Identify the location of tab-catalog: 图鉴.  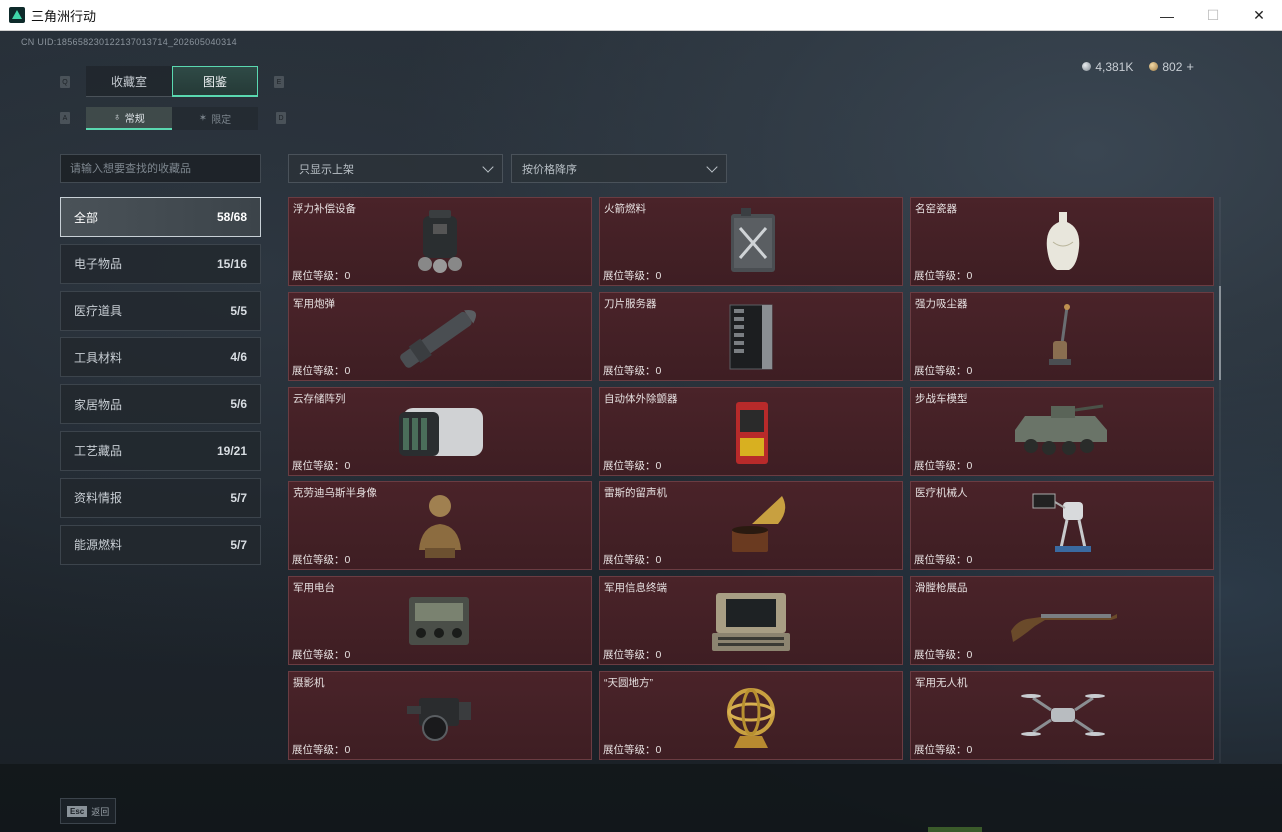
(215, 81).